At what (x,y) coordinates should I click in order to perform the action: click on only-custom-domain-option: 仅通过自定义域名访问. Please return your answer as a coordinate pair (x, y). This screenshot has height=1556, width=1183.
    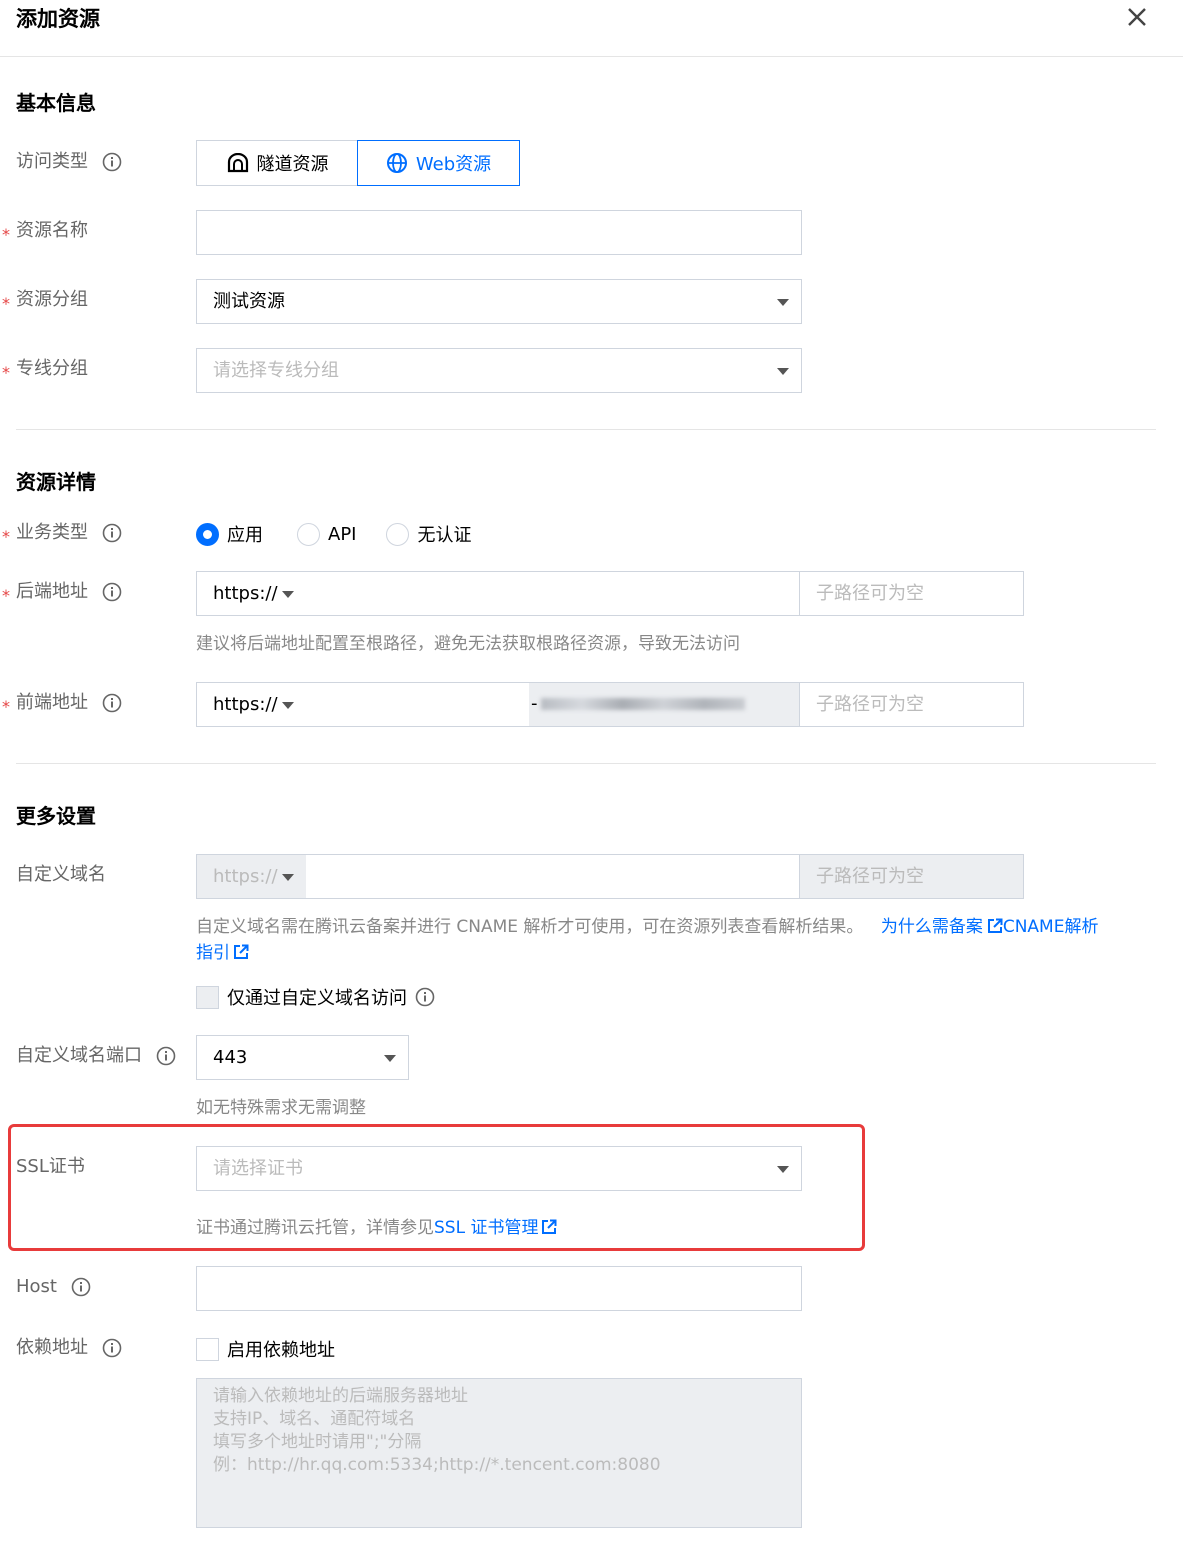
    Looking at the image, I should click on (315, 997).